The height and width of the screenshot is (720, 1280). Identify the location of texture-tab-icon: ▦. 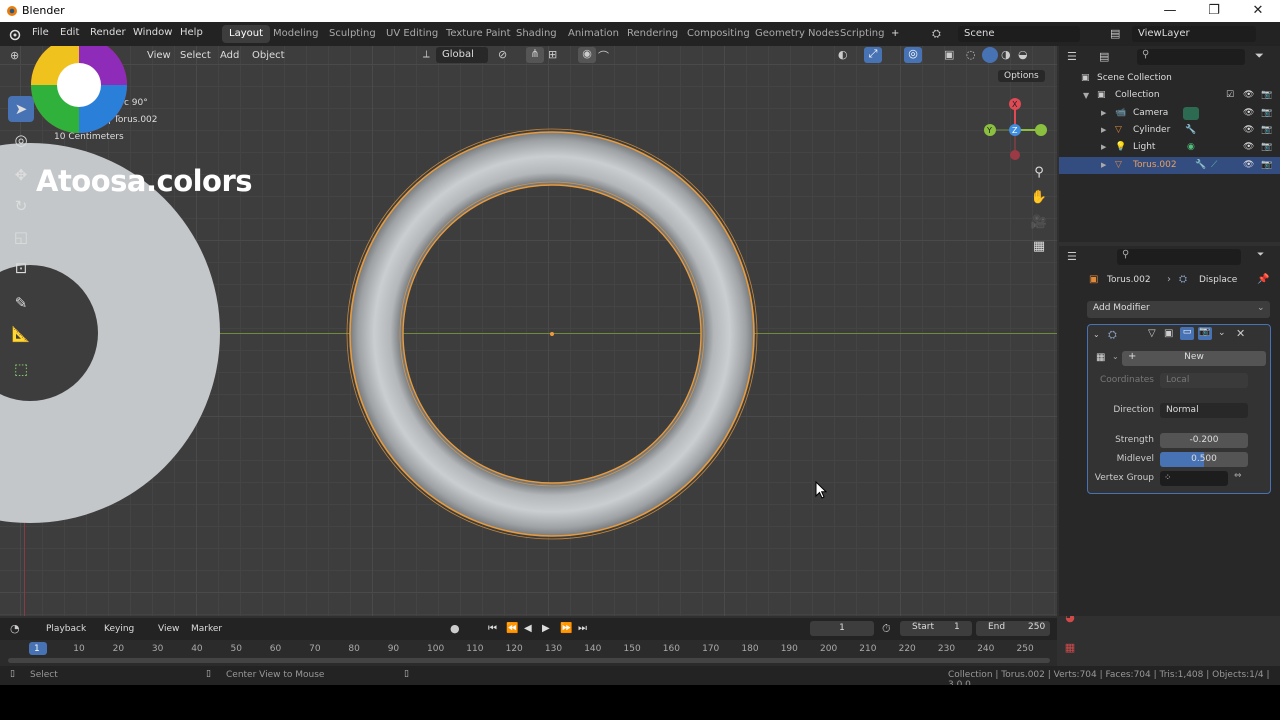
(1070, 648).